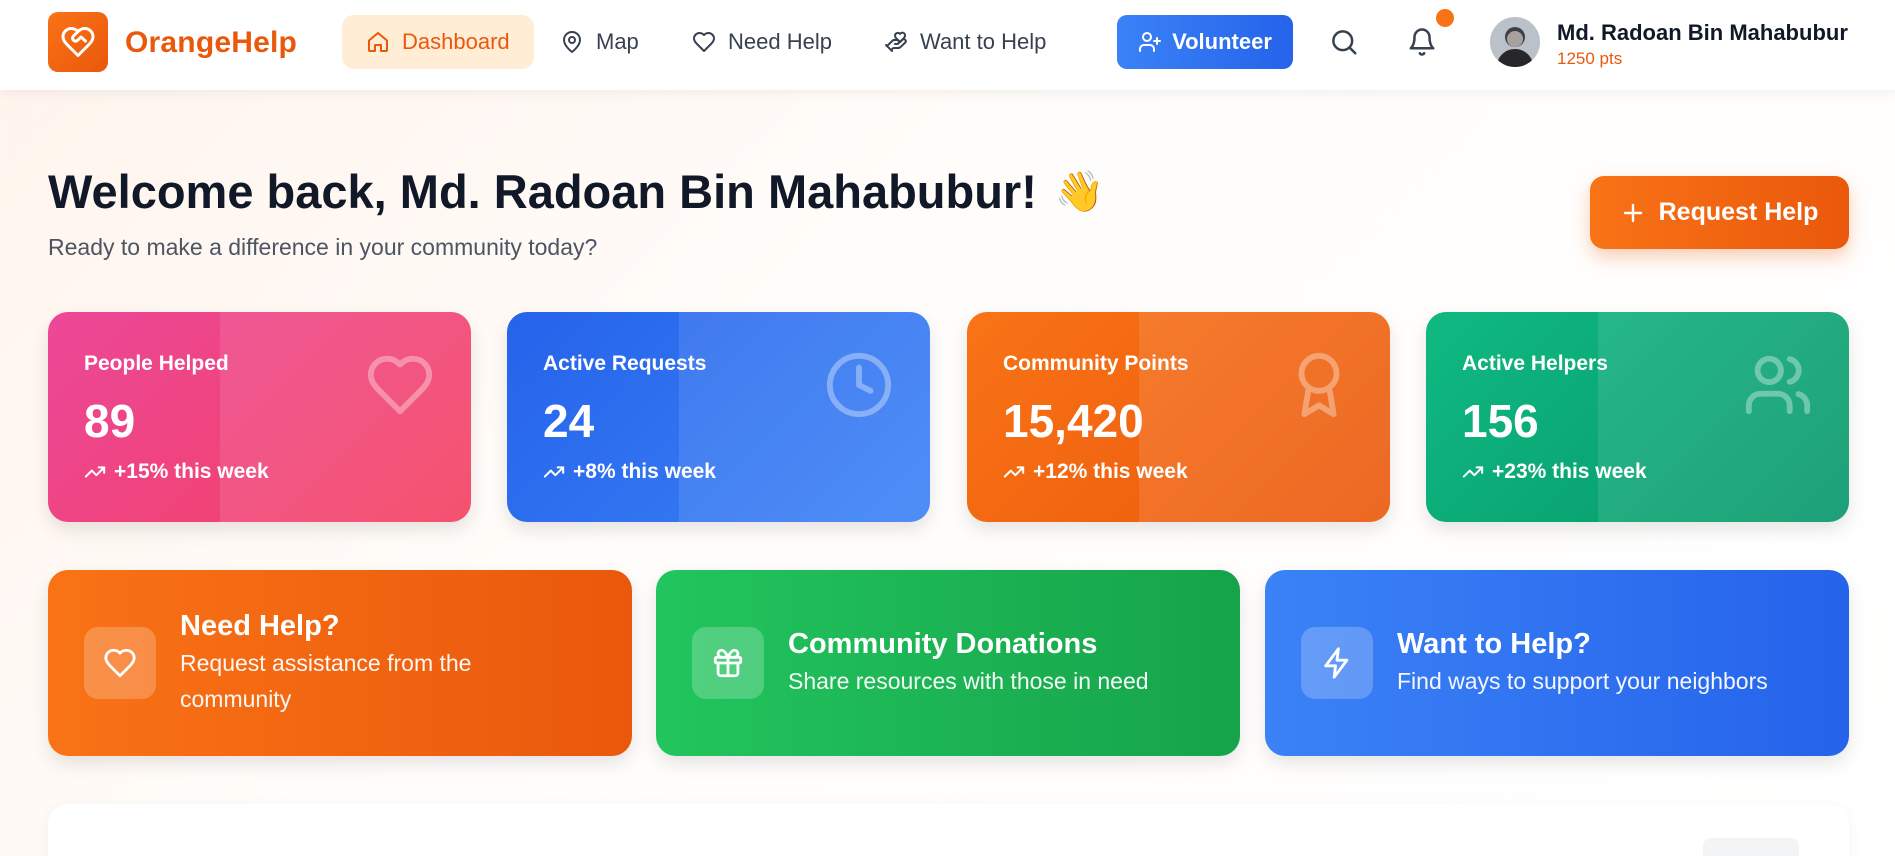 Image resolution: width=1895 pixels, height=856 pixels. I want to click on action-title: Need Help?, so click(260, 626).